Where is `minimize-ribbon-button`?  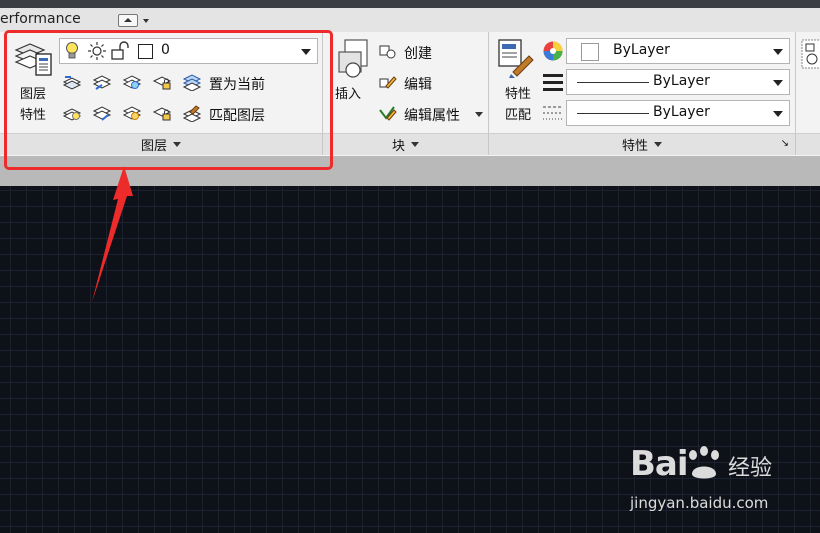
minimize-ribbon-button is located at coordinates (128, 20).